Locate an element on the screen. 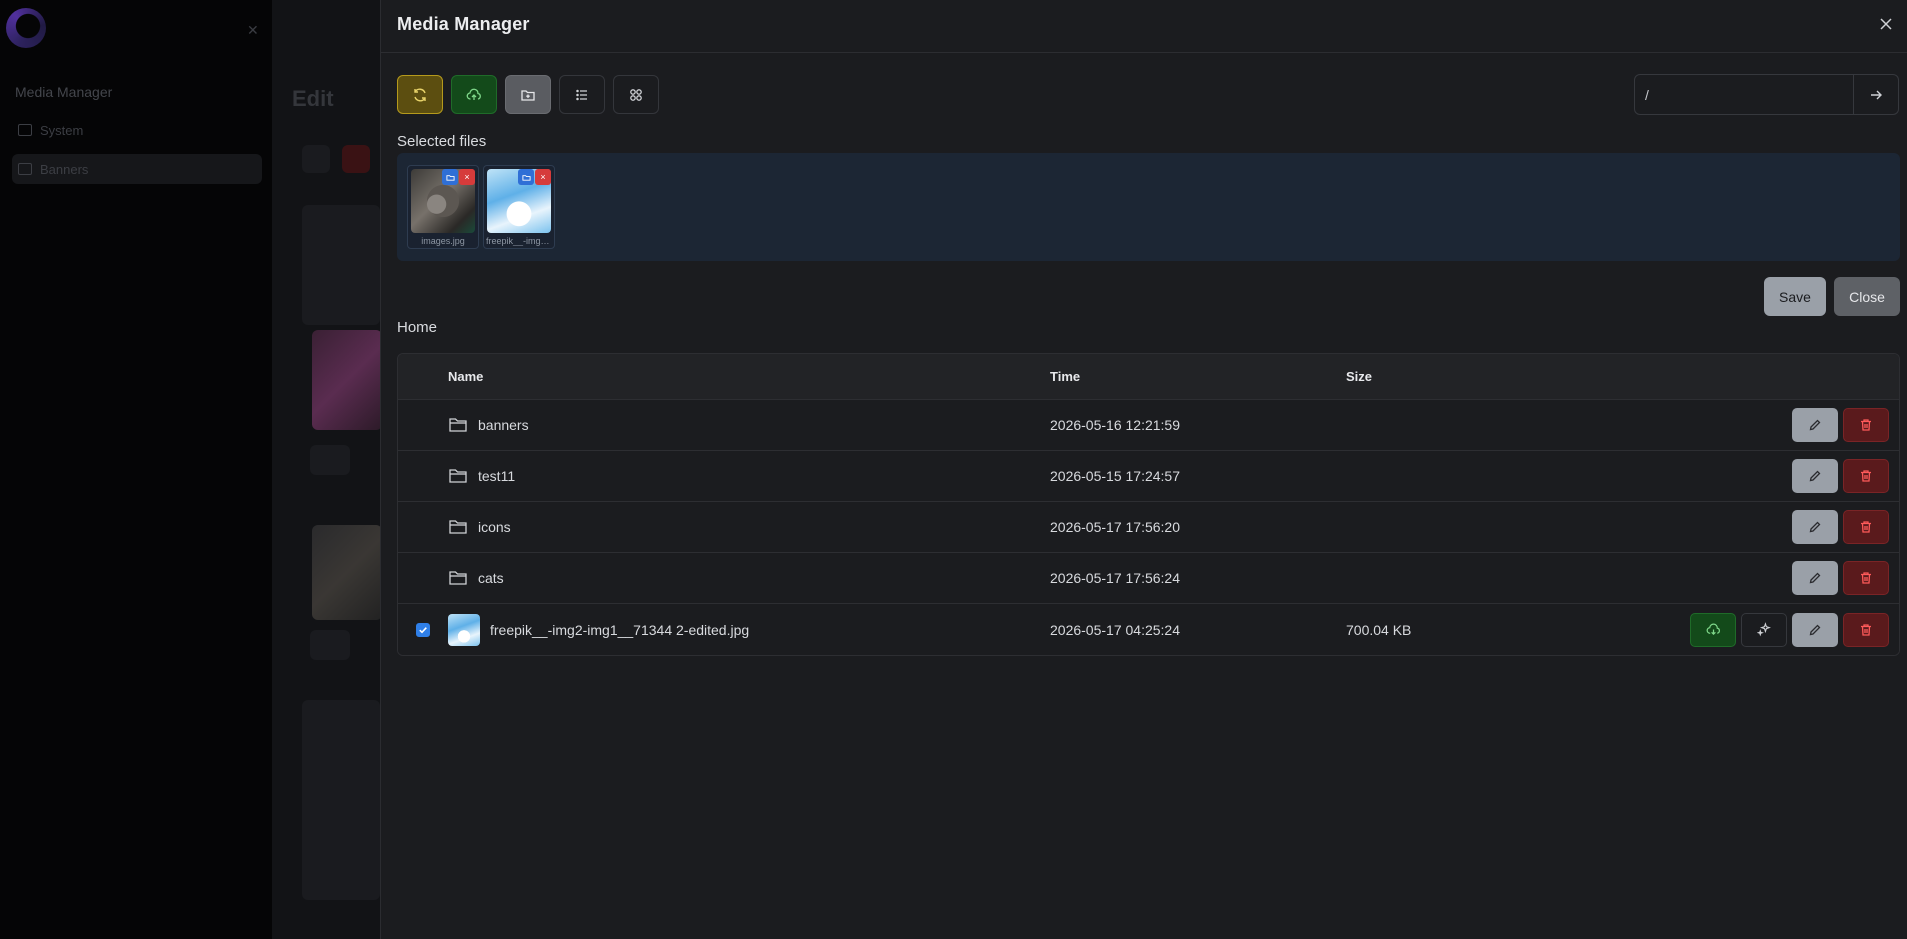 Image resolution: width=1907 pixels, height=939 pixels. app-logo is located at coordinates (26, 28).